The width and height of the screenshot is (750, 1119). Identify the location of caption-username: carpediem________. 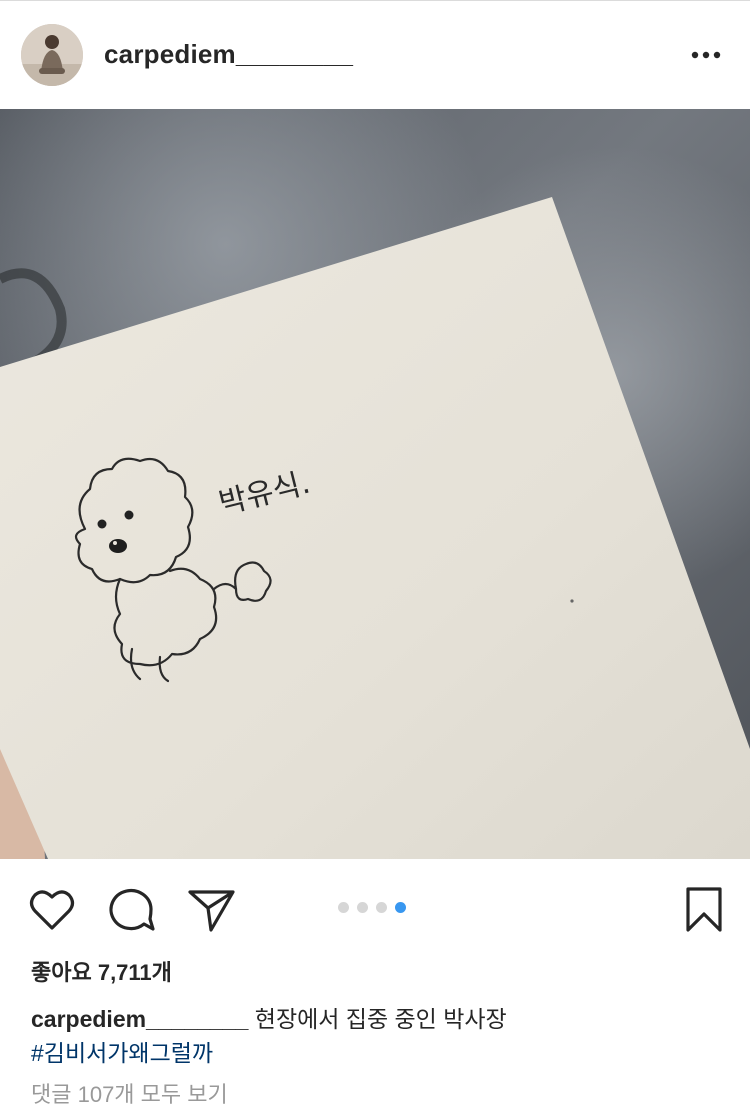
(139, 1019).